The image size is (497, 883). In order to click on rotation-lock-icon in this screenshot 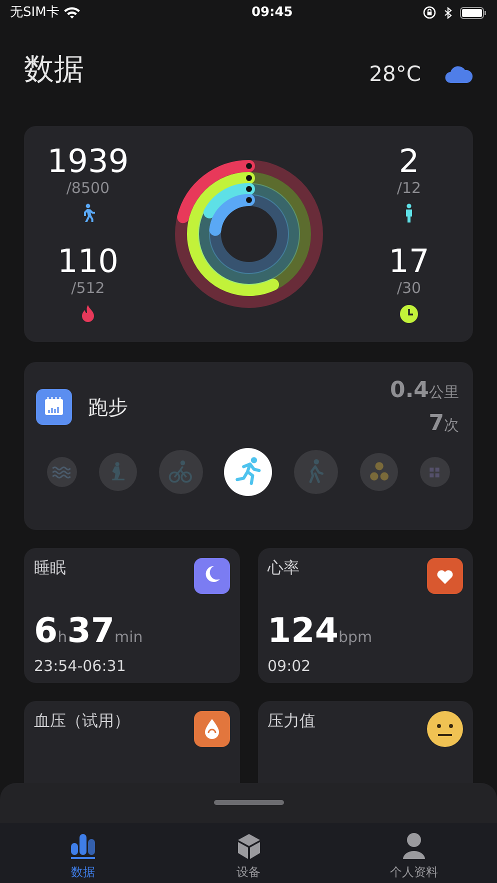, I will do `click(429, 12)`.